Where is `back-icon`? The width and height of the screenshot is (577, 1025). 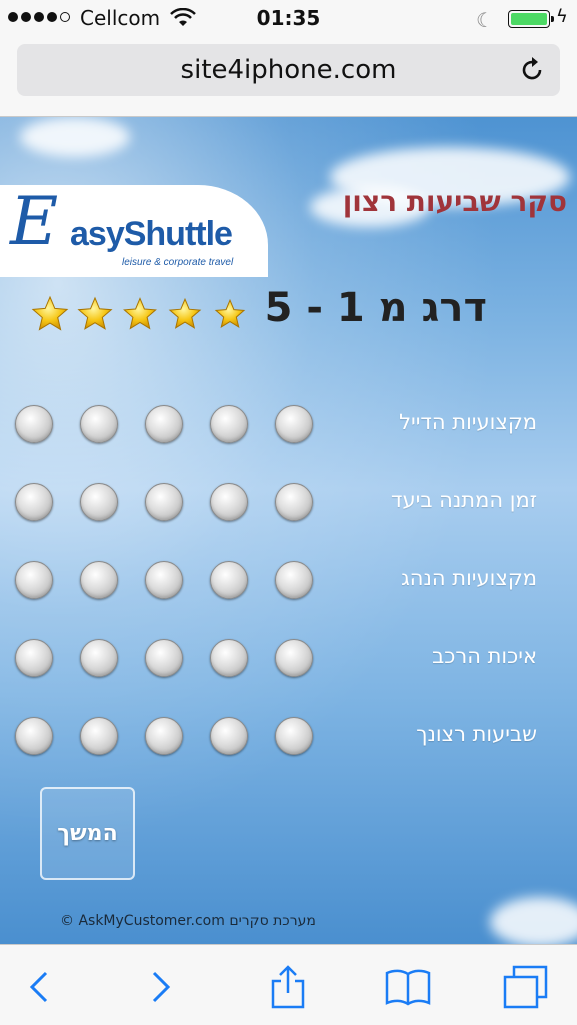
back-icon is located at coordinates (40, 987).